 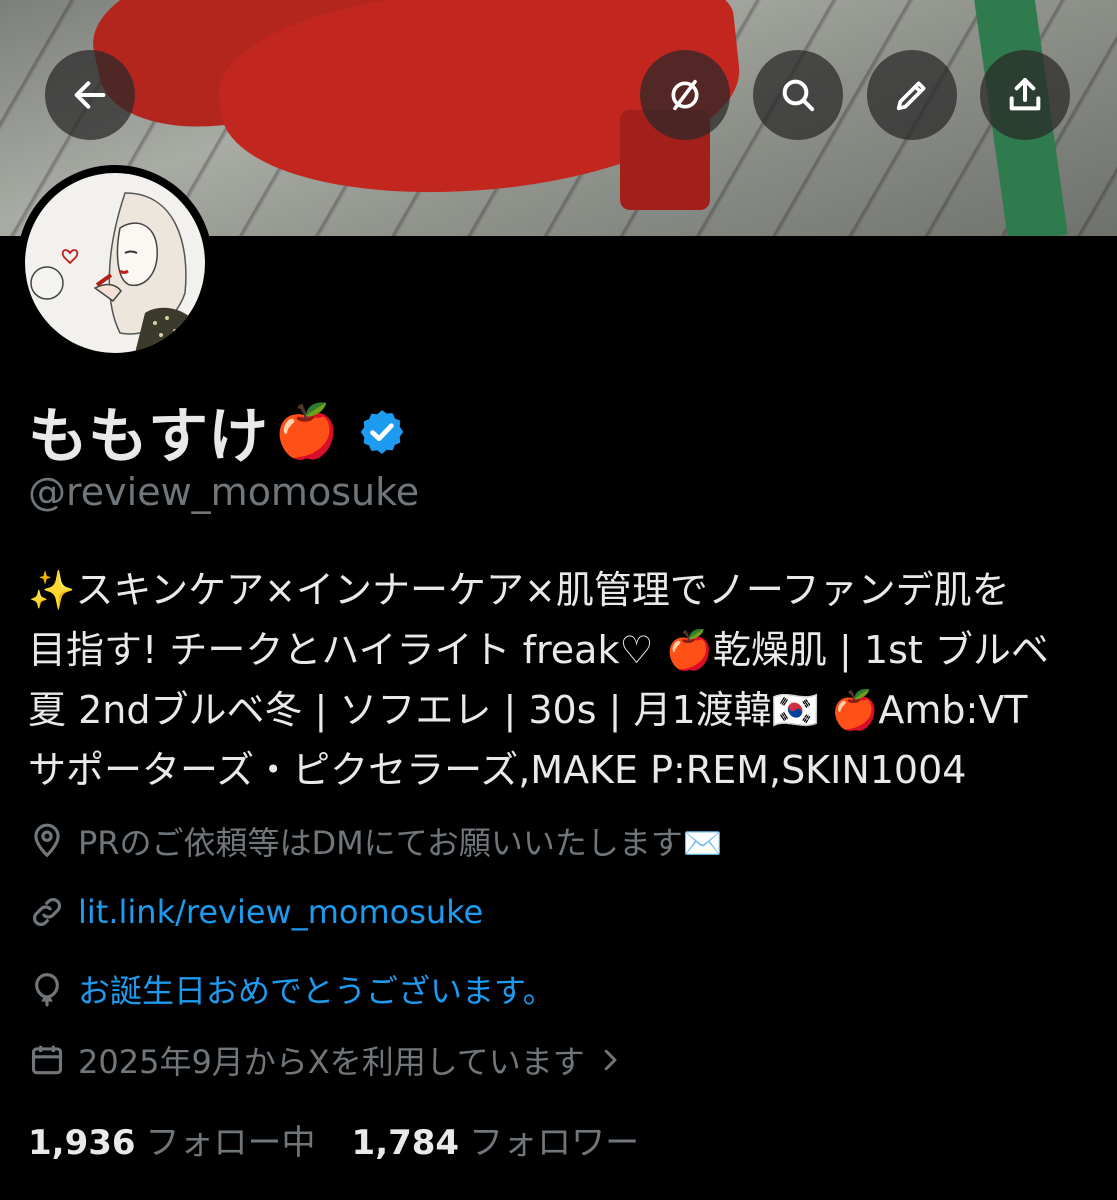 What do you see at coordinates (405, 1143) in the screenshot?
I see `followers-count: 1,784` at bounding box center [405, 1143].